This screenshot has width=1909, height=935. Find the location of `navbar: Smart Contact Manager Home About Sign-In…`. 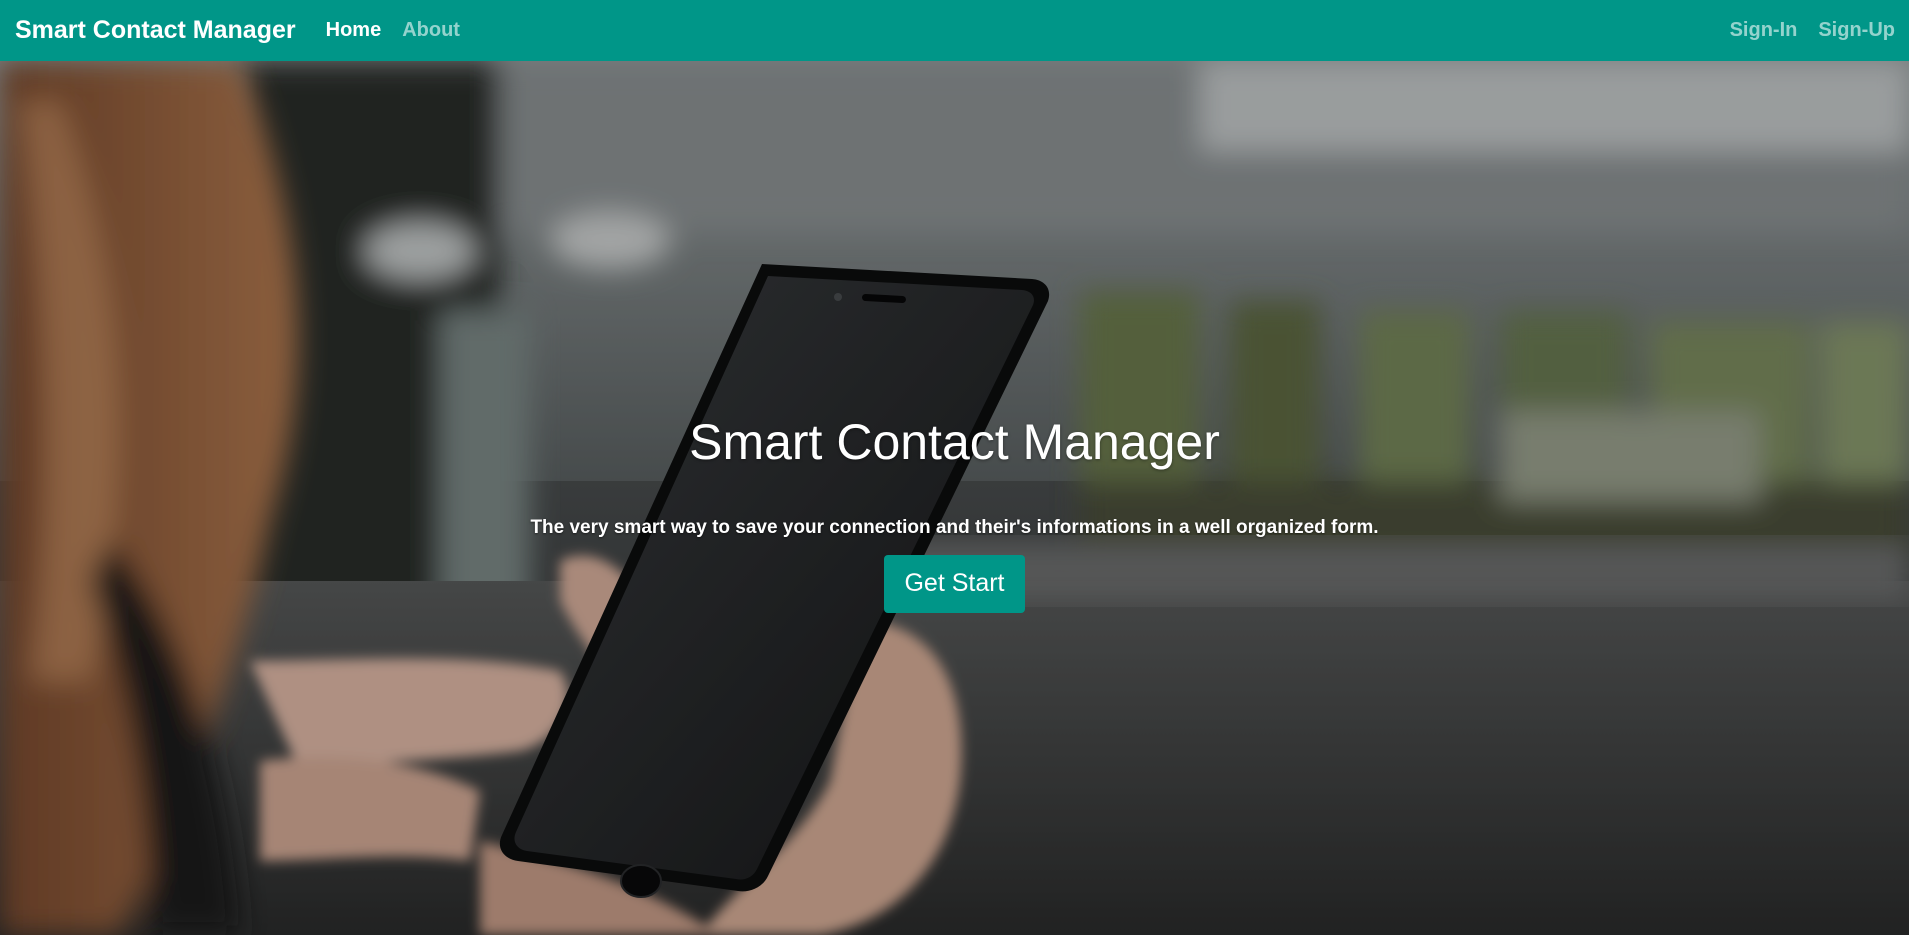

navbar: Smart Contact Manager Home About Sign-In… is located at coordinates (954, 30).